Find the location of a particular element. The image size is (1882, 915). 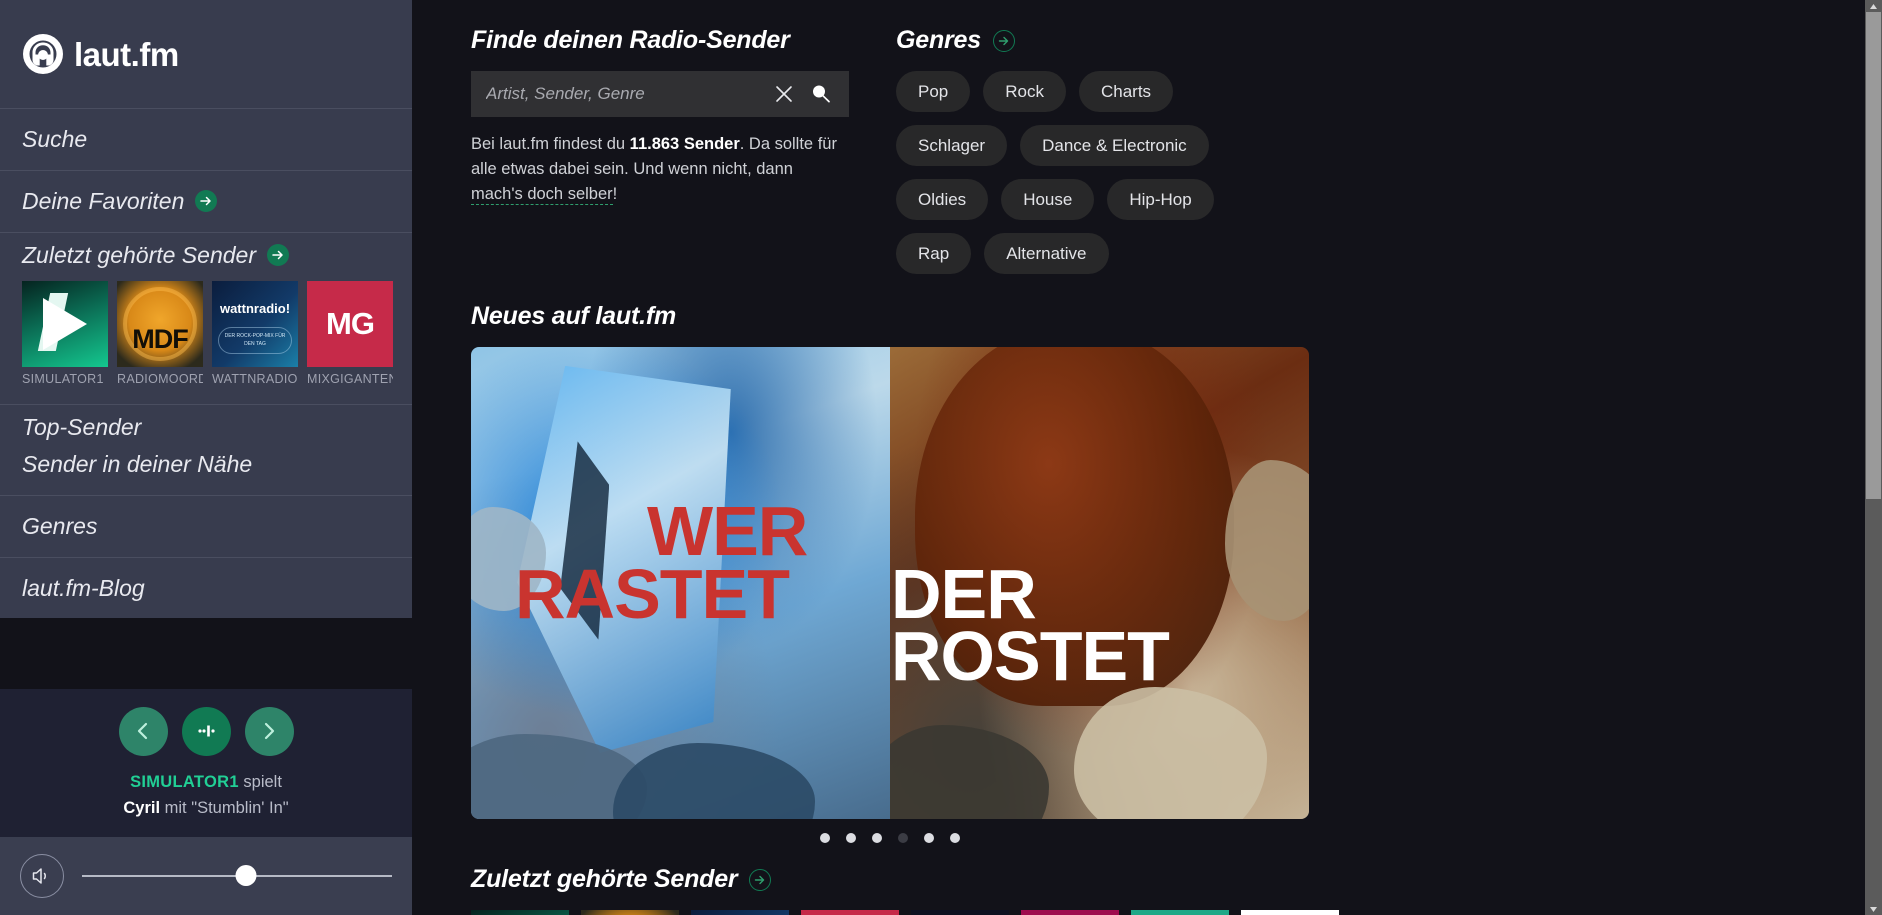

sidebar-item-top-sender: Top-Sender is located at coordinates (206, 427).